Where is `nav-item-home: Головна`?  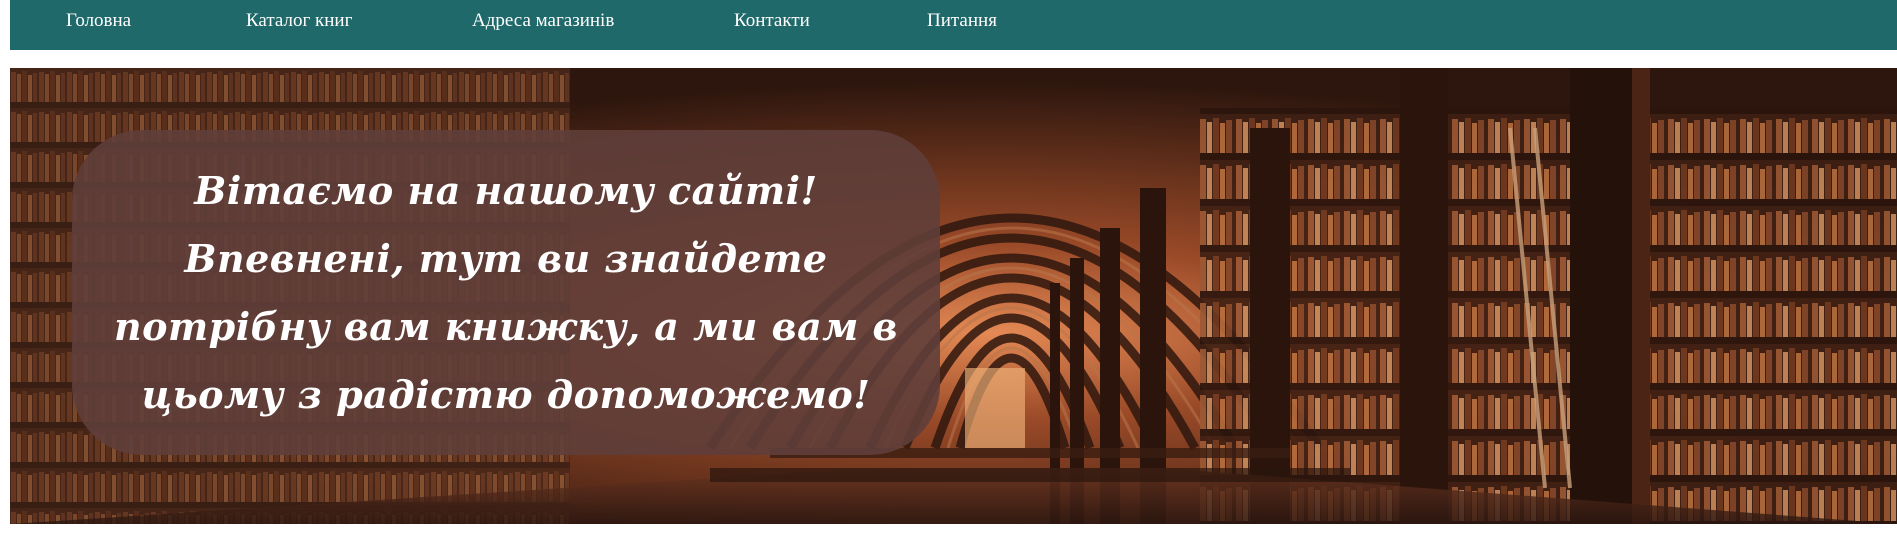
nav-item-home: Головна is located at coordinates (98, 21).